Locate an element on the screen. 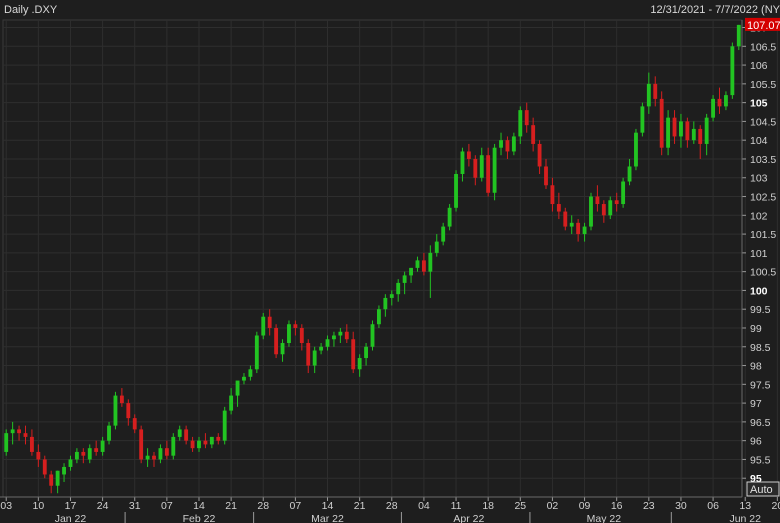 Image resolution: width=780 pixels, height=523 pixels. x-tick-label: 17 is located at coordinates (71, 506).